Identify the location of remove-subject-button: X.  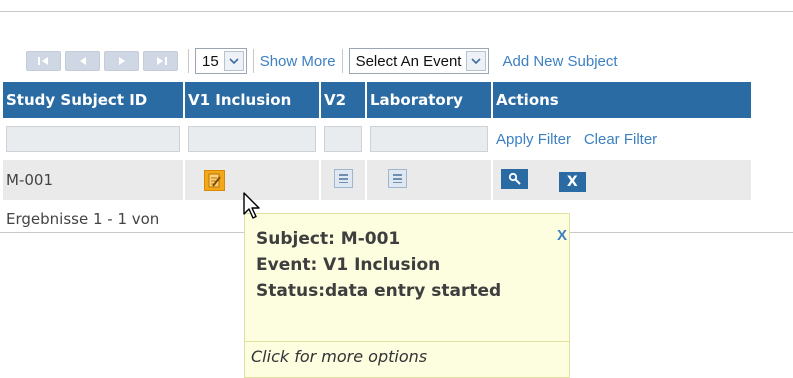
(572, 181).